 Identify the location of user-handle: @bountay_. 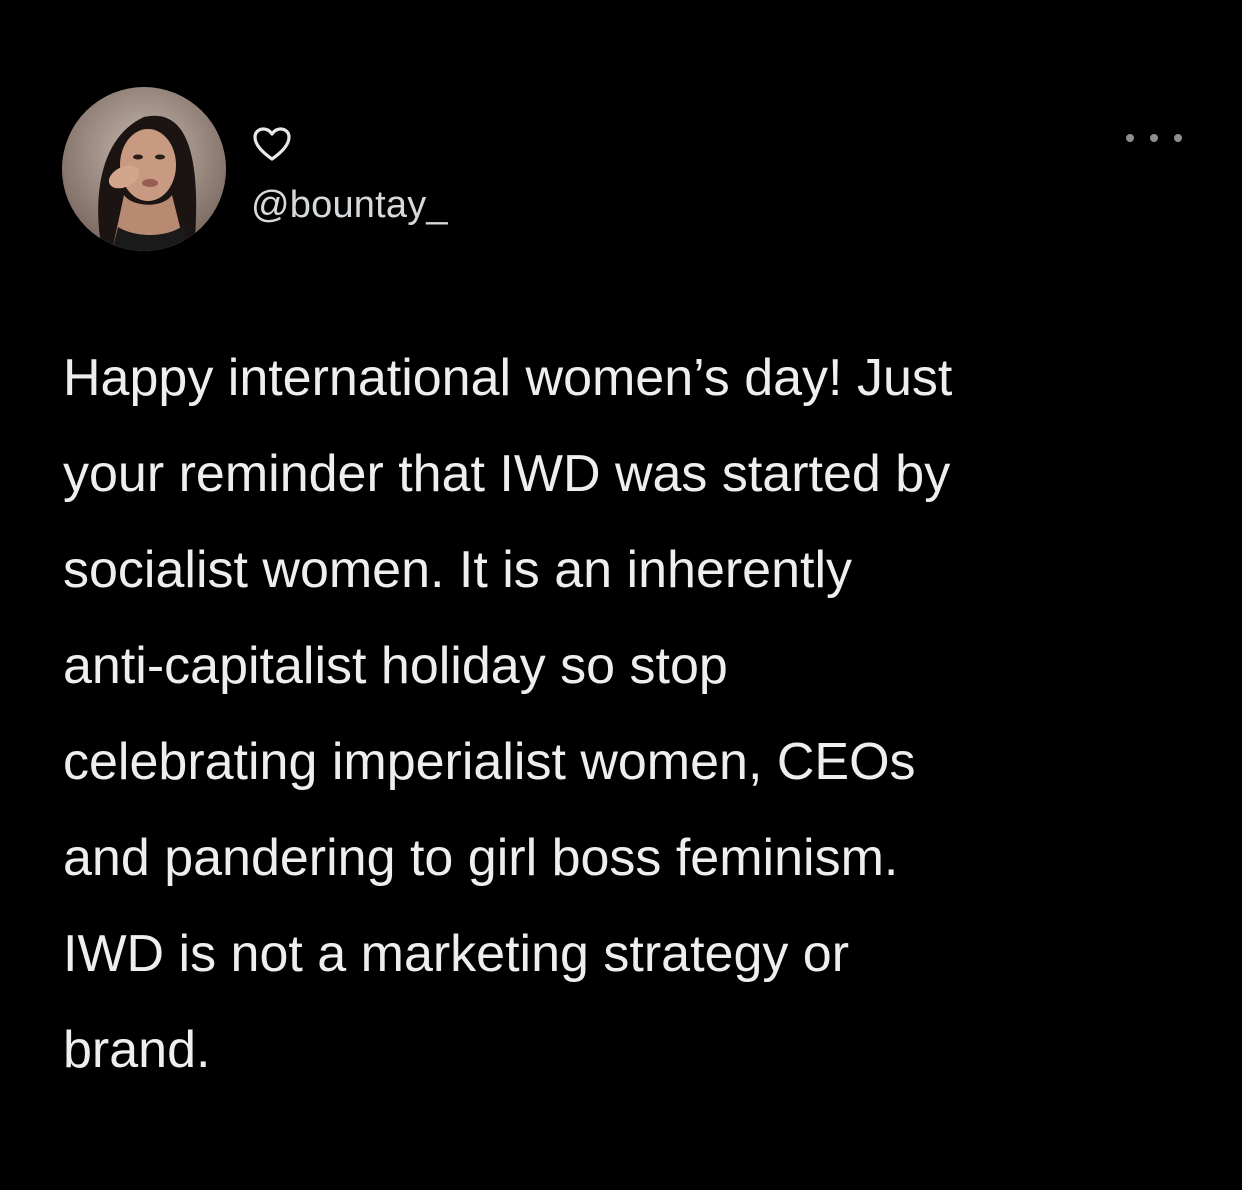
(349, 205).